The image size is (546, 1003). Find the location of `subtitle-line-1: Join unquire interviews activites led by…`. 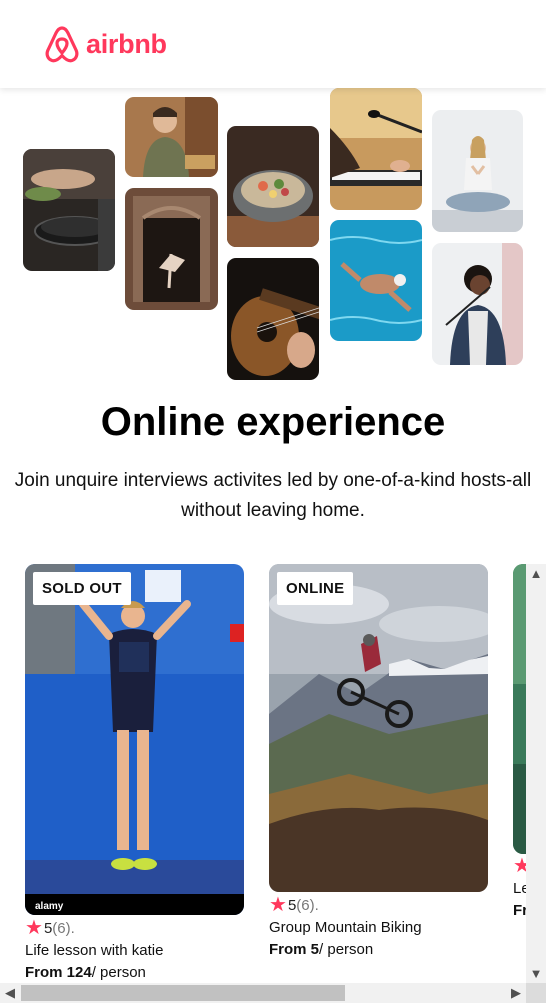

subtitle-line-1: Join unquire interviews activites led by… is located at coordinates (273, 480).